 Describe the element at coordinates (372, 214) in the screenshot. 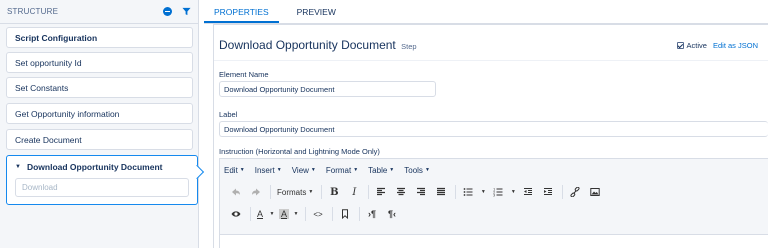

I see `ltr-direction-icon: ›¶` at that location.